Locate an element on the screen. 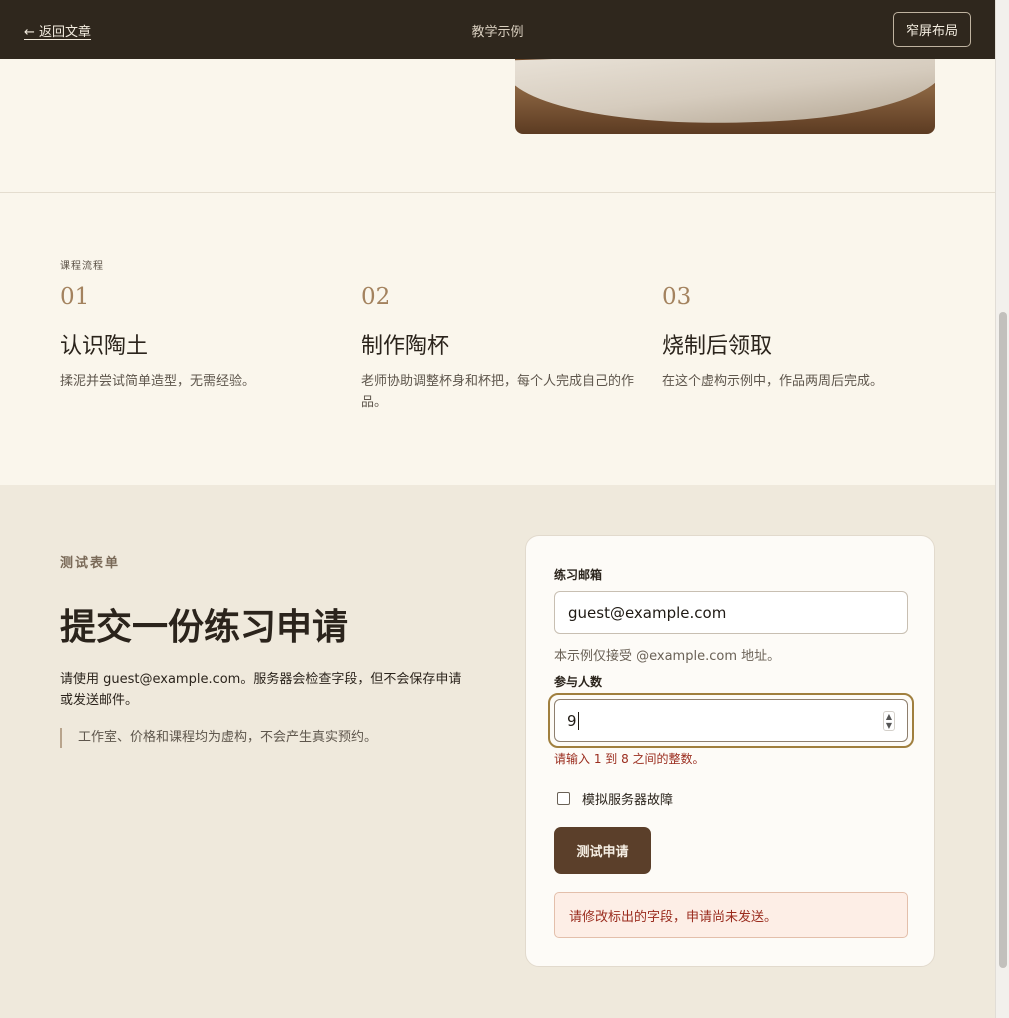 This screenshot has width=1009, height=1018. number-spinner: ▲ ▼ is located at coordinates (889, 721).